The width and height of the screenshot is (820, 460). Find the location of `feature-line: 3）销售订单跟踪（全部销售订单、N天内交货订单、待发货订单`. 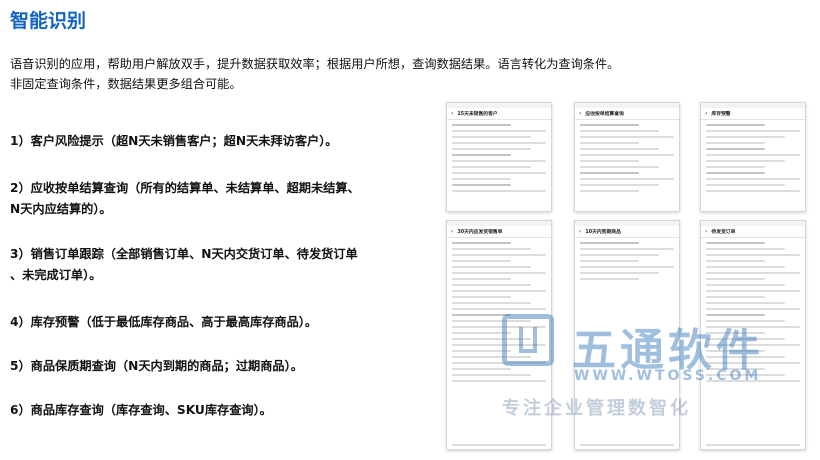

feature-line: 3）销售订单跟踪（全部销售订单、N天内交货订单、待发货订单 is located at coordinates (184, 254).